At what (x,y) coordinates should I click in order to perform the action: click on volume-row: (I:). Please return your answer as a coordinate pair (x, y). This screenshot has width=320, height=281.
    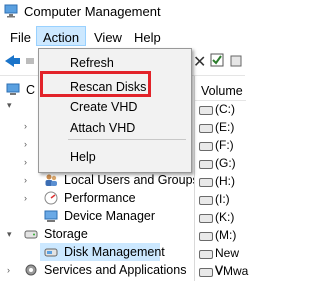
    Looking at the image, I should click on (220, 199).